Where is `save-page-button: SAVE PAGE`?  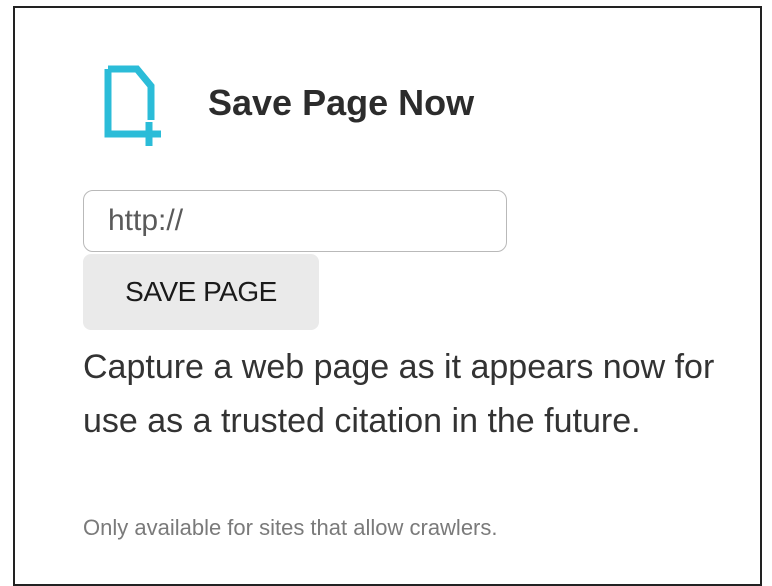
save-page-button: SAVE PAGE is located at coordinates (201, 292).